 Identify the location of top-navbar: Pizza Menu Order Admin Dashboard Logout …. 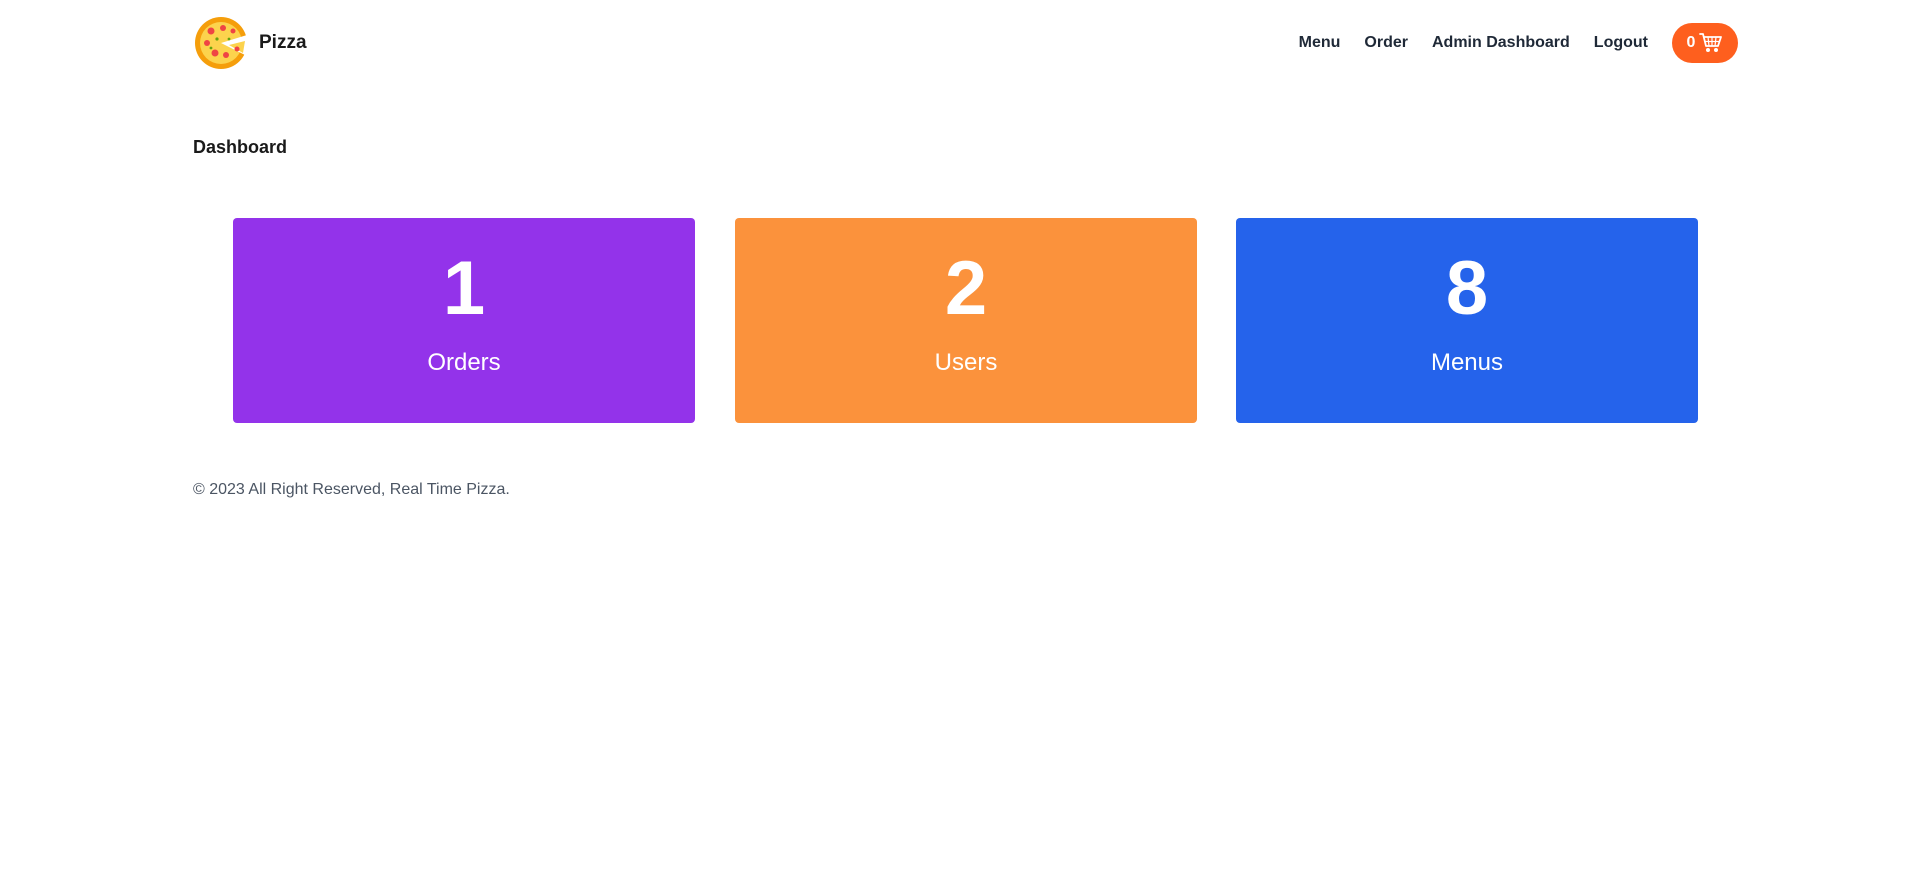
(965, 43).